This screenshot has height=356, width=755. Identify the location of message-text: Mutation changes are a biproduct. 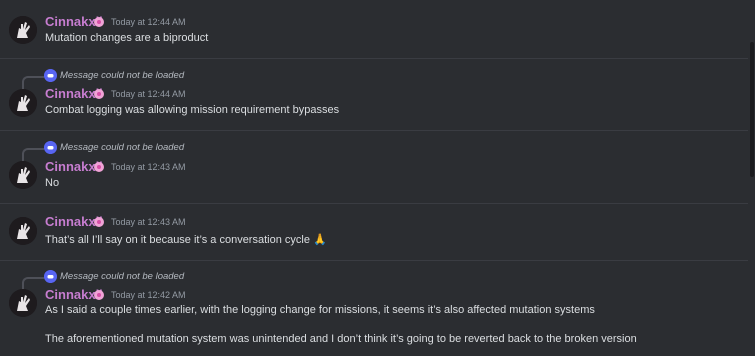
(127, 38).